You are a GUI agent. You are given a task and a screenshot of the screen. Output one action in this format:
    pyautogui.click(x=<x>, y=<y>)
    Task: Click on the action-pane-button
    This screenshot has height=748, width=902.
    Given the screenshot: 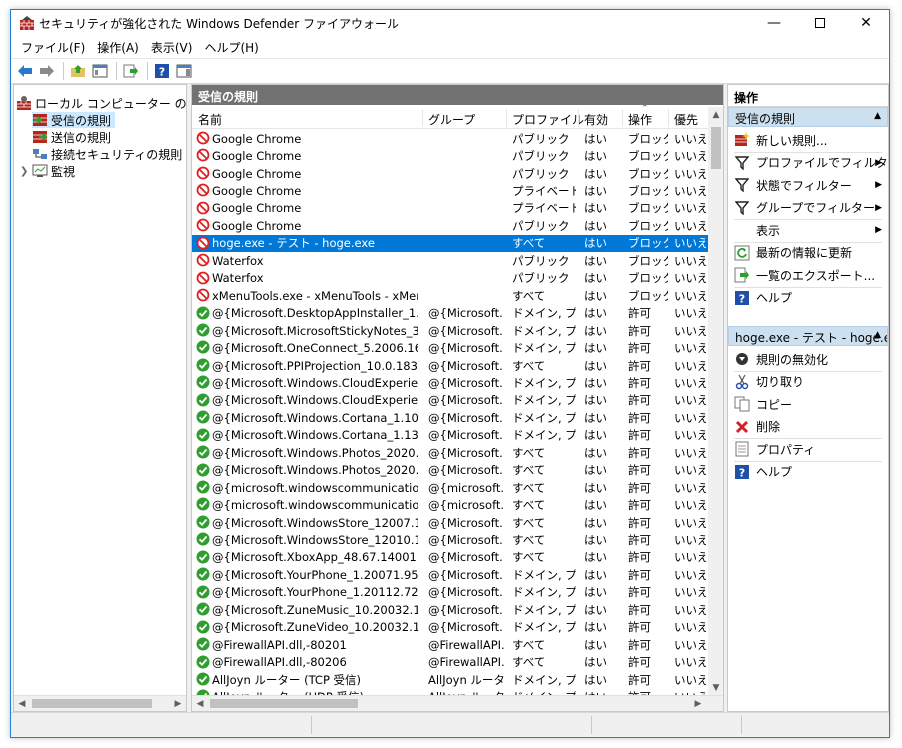 What is the action you would take?
    pyautogui.click(x=184, y=71)
    